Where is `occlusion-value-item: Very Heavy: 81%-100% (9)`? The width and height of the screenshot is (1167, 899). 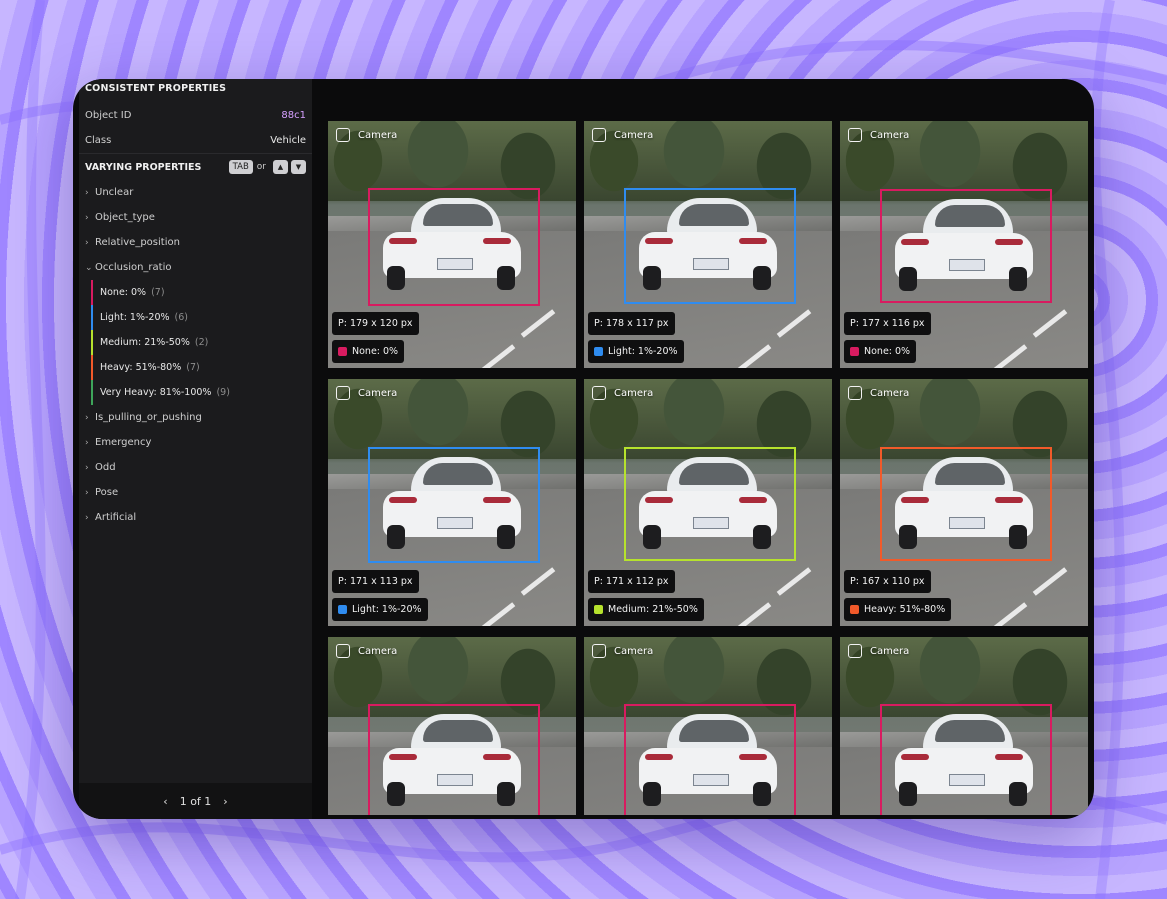 occlusion-value-item: Very Heavy: 81%-100% (9) is located at coordinates (201, 392).